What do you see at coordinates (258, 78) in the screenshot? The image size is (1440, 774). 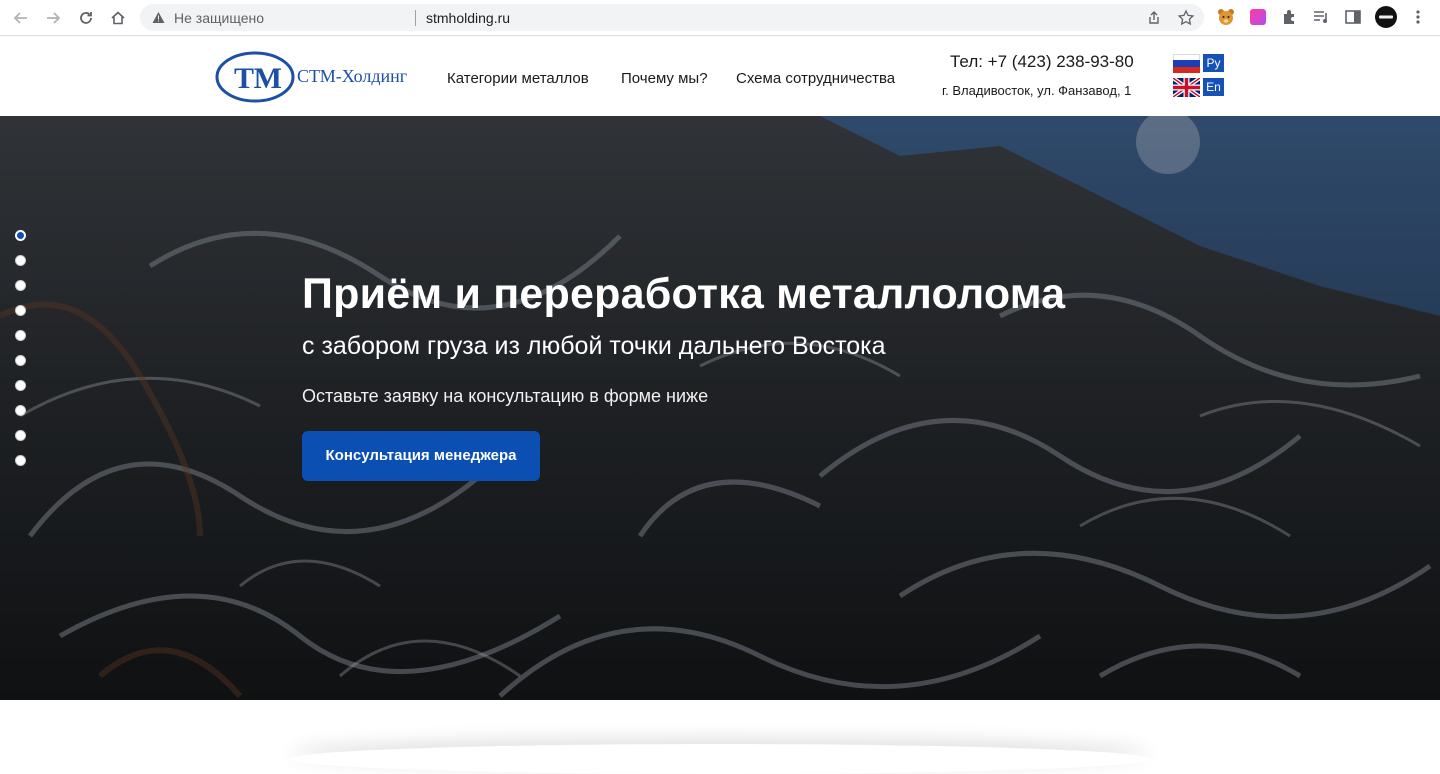 I see `logo-mark: ТМ` at bounding box center [258, 78].